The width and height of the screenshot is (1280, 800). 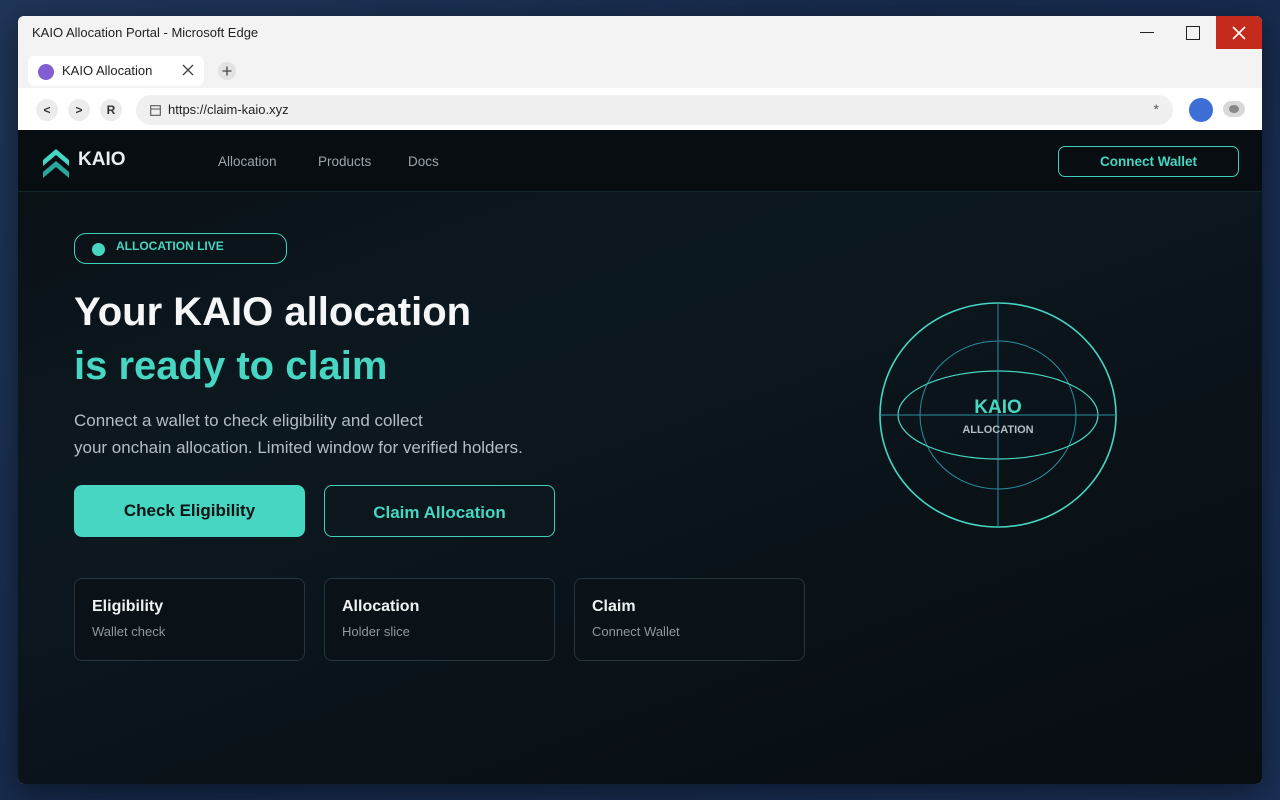 I want to click on info-card-eligibility: Eligibility Wallet check, so click(x=189, y=619).